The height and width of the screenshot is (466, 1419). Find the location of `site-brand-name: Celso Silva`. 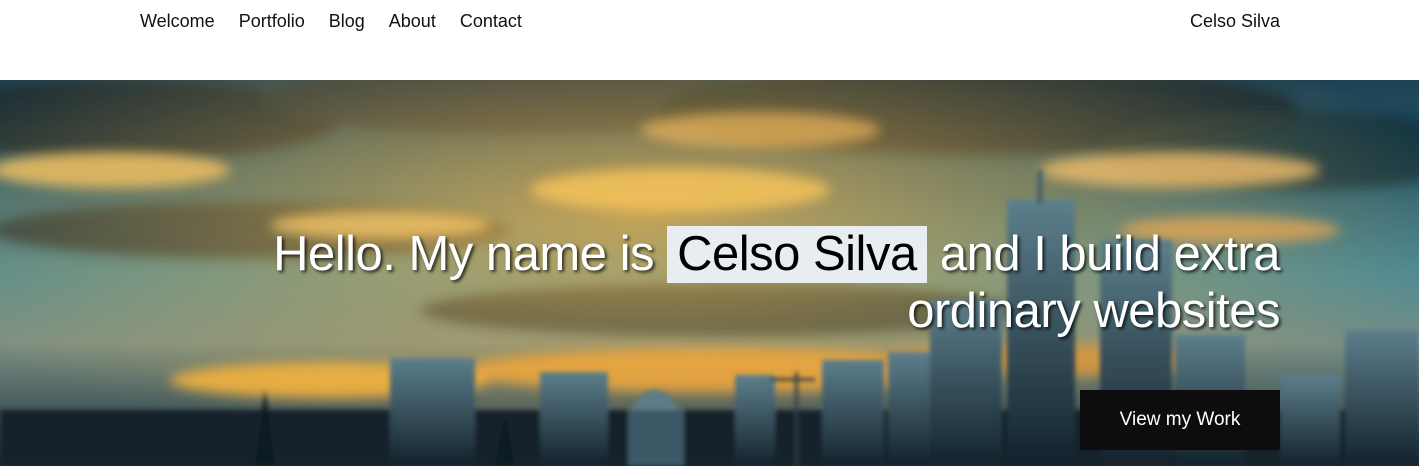

site-brand-name: Celso Silva is located at coordinates (1235, 21).